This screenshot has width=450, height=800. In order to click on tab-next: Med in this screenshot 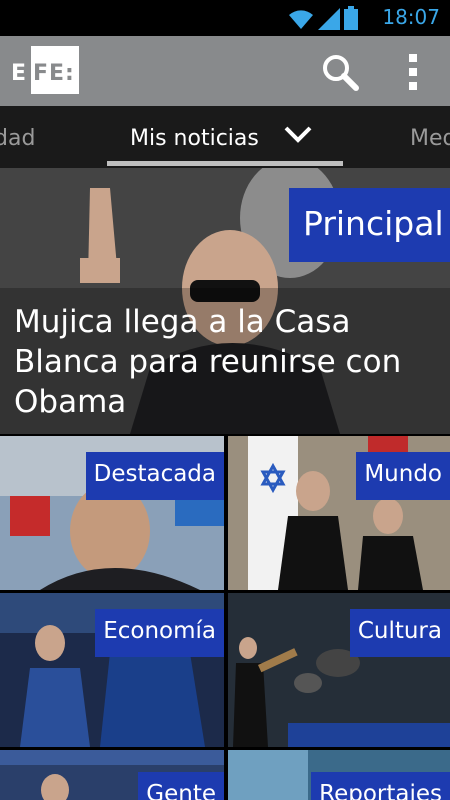, I will do `click(430, 138)`.